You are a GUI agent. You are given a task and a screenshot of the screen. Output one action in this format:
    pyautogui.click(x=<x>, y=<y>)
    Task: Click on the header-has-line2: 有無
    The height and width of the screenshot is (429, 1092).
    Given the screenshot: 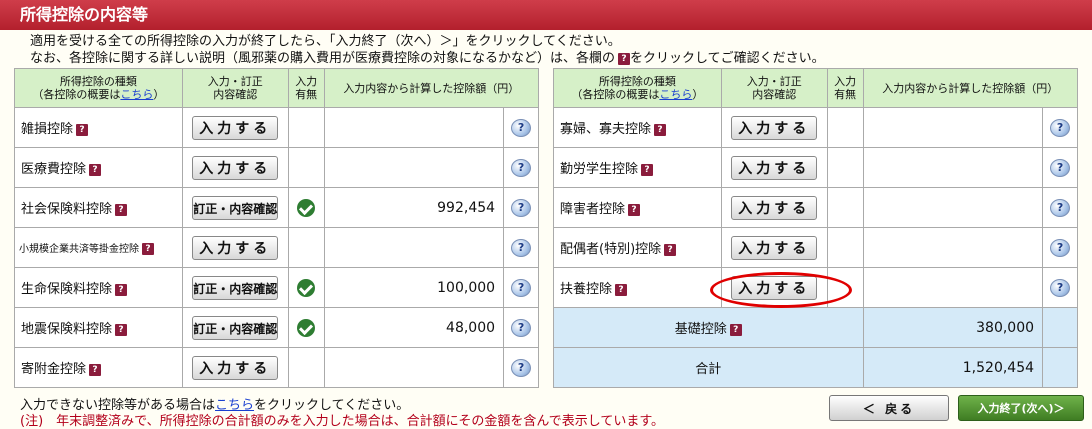 What is the action you would take?
    pyautogui.click(x=306, y=94)
    